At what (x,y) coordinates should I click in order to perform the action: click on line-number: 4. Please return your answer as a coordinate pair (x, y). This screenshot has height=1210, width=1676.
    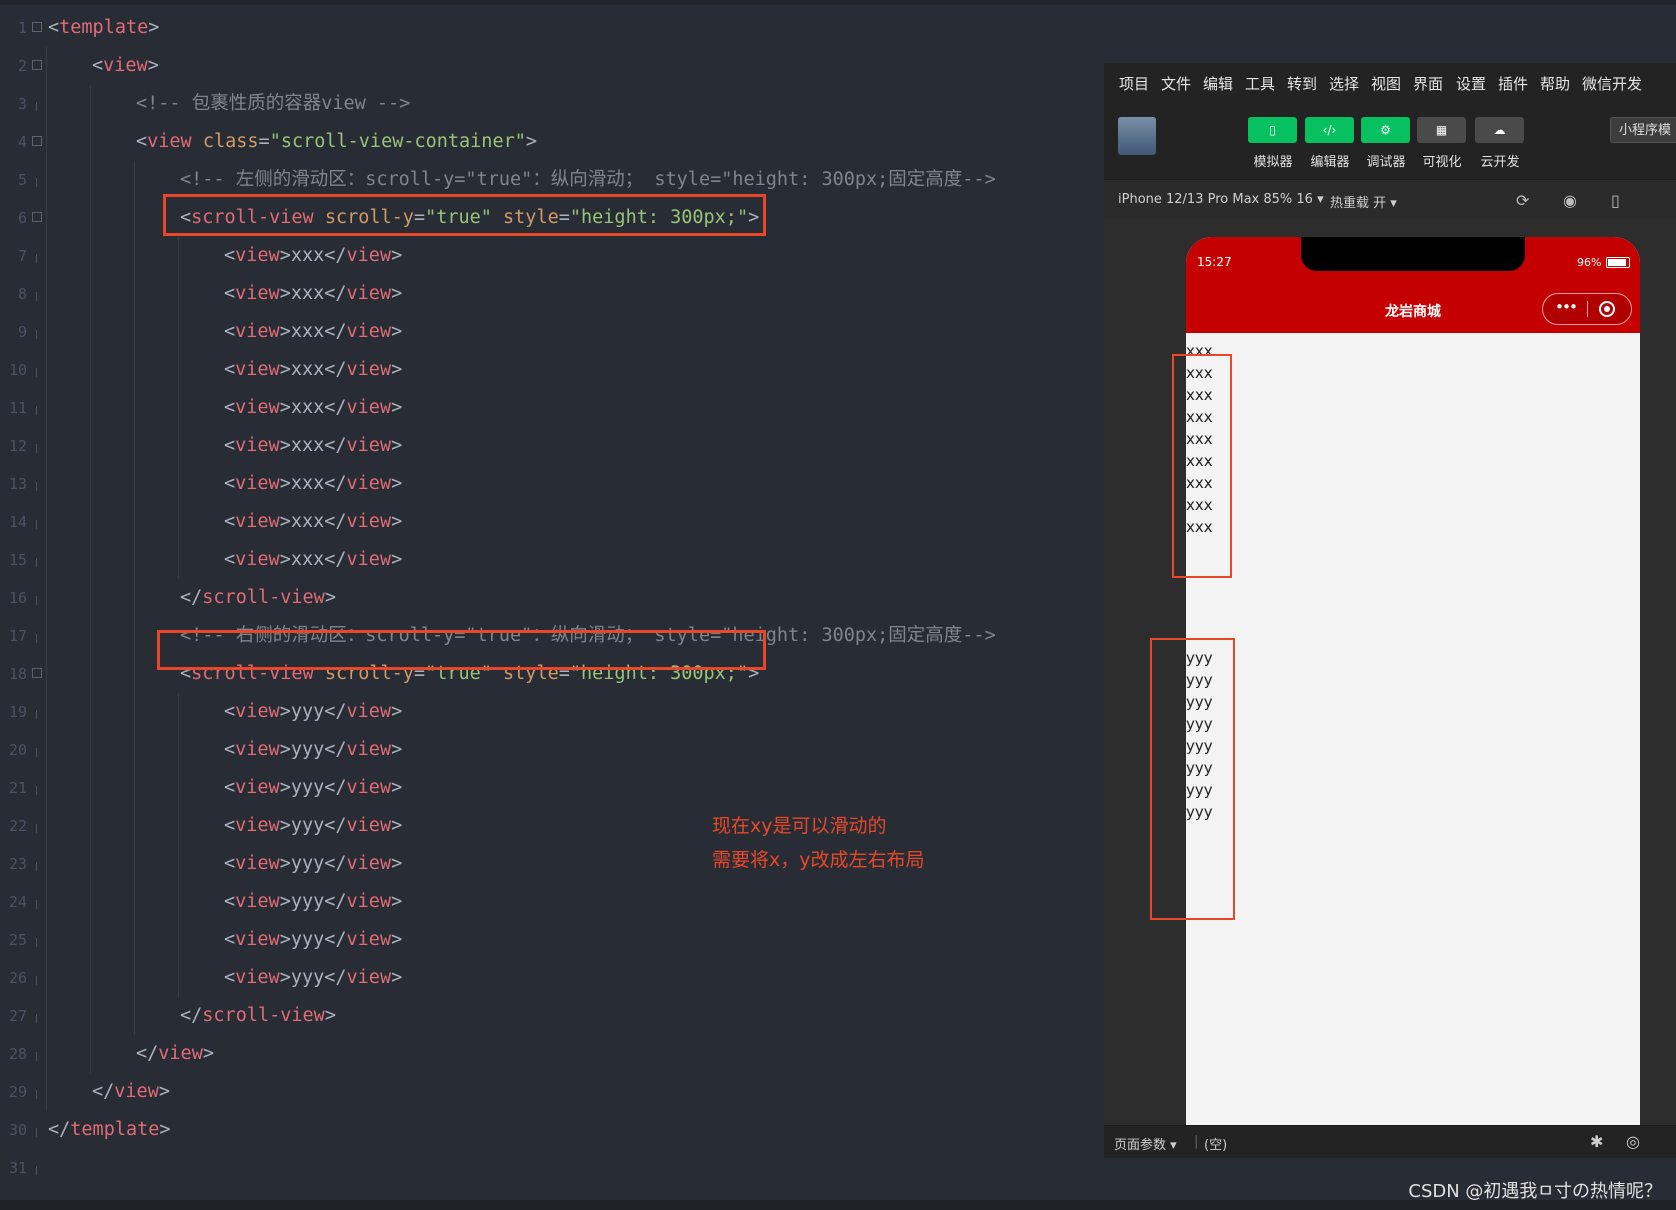
    Looking at the image, I should click on (22, 142).